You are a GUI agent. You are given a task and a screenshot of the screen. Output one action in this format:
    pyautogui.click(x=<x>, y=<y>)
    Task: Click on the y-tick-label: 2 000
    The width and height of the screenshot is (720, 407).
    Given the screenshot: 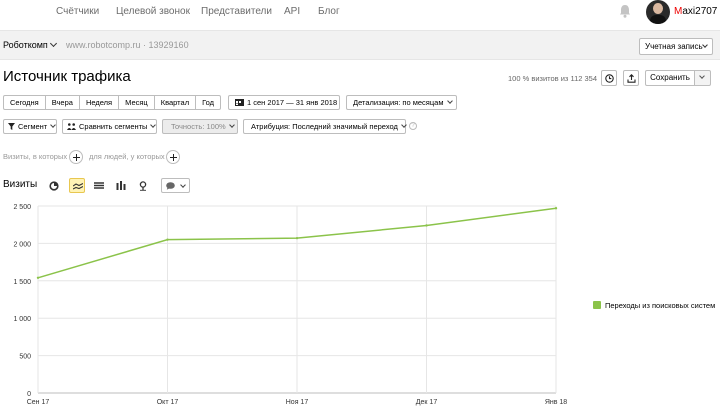 What is the action you would take?
    pyautogui.click(x=22, y=244)
    